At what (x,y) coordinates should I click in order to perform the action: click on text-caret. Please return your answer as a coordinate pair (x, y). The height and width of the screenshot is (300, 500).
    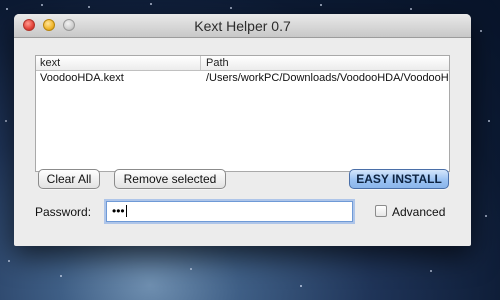
    Looking at the image, I should click on (126, 211).